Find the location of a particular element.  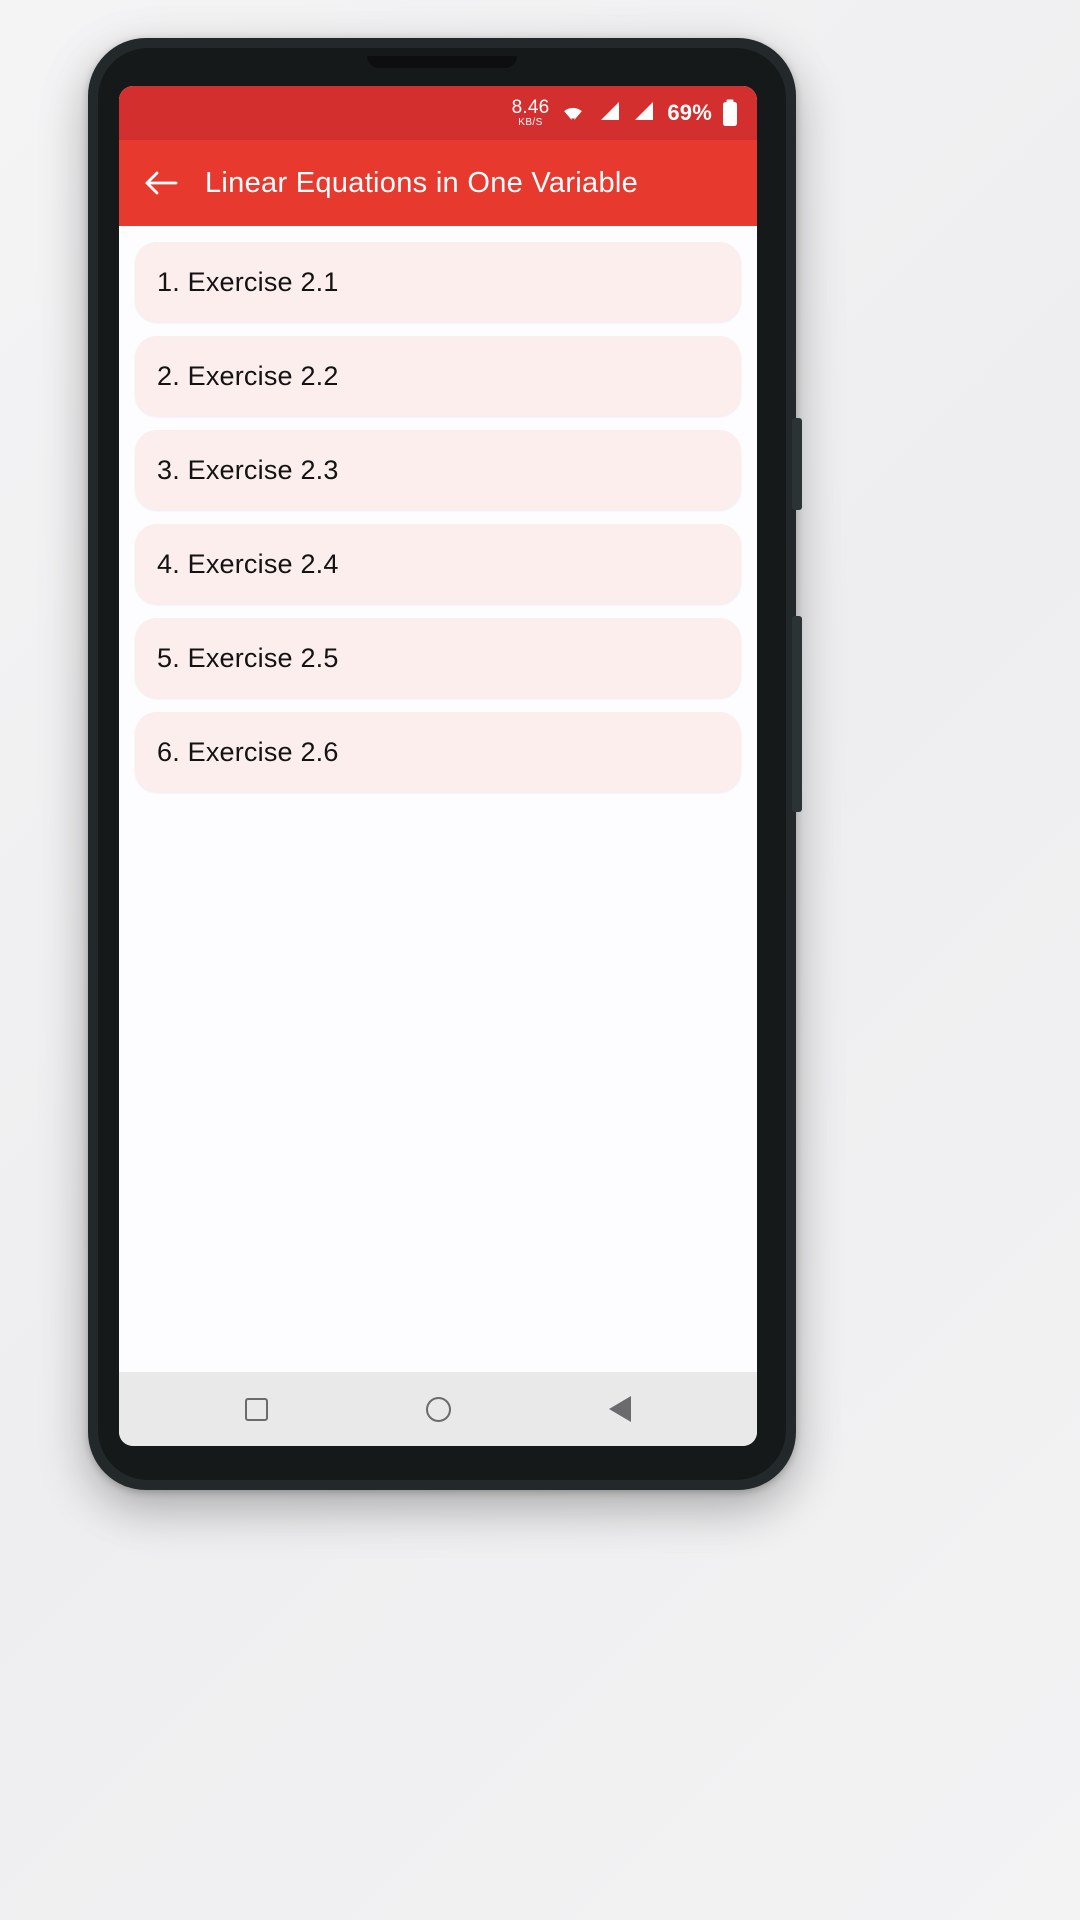

list-item-label: 1. Exercise 2.1 is located at coordinates (248, 281).